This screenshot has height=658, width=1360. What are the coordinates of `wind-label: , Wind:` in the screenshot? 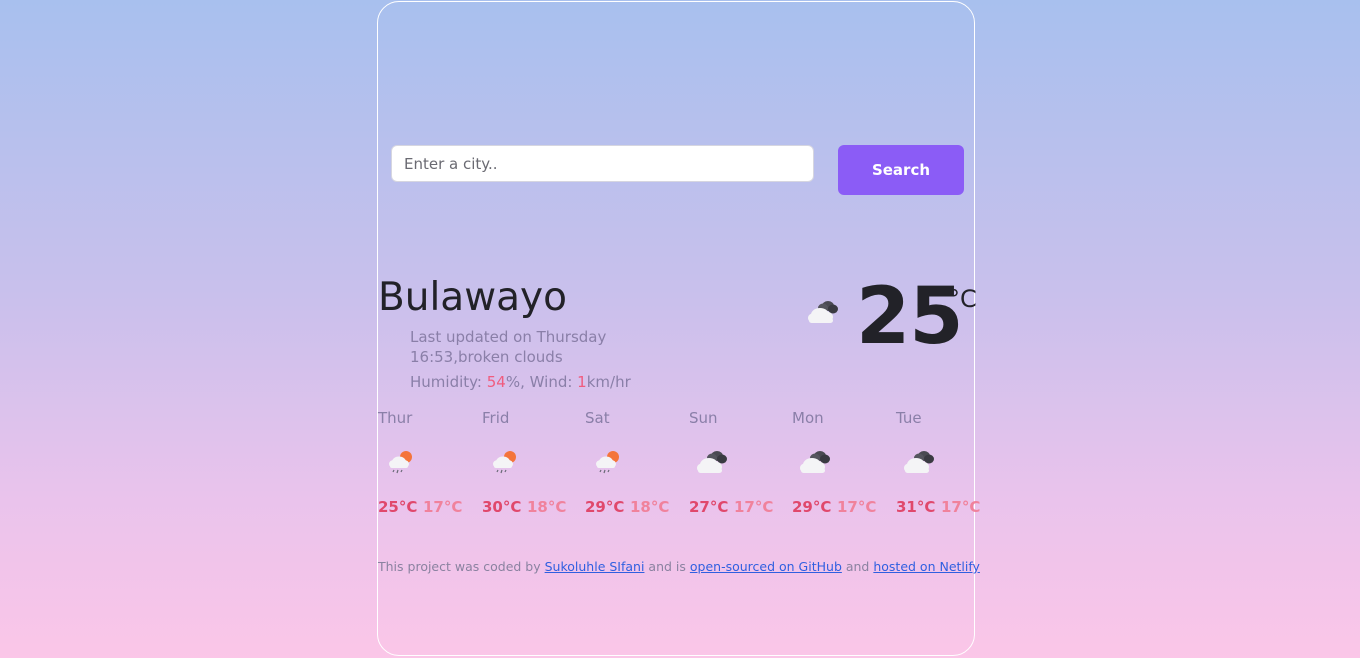 It's located at (549, 382).